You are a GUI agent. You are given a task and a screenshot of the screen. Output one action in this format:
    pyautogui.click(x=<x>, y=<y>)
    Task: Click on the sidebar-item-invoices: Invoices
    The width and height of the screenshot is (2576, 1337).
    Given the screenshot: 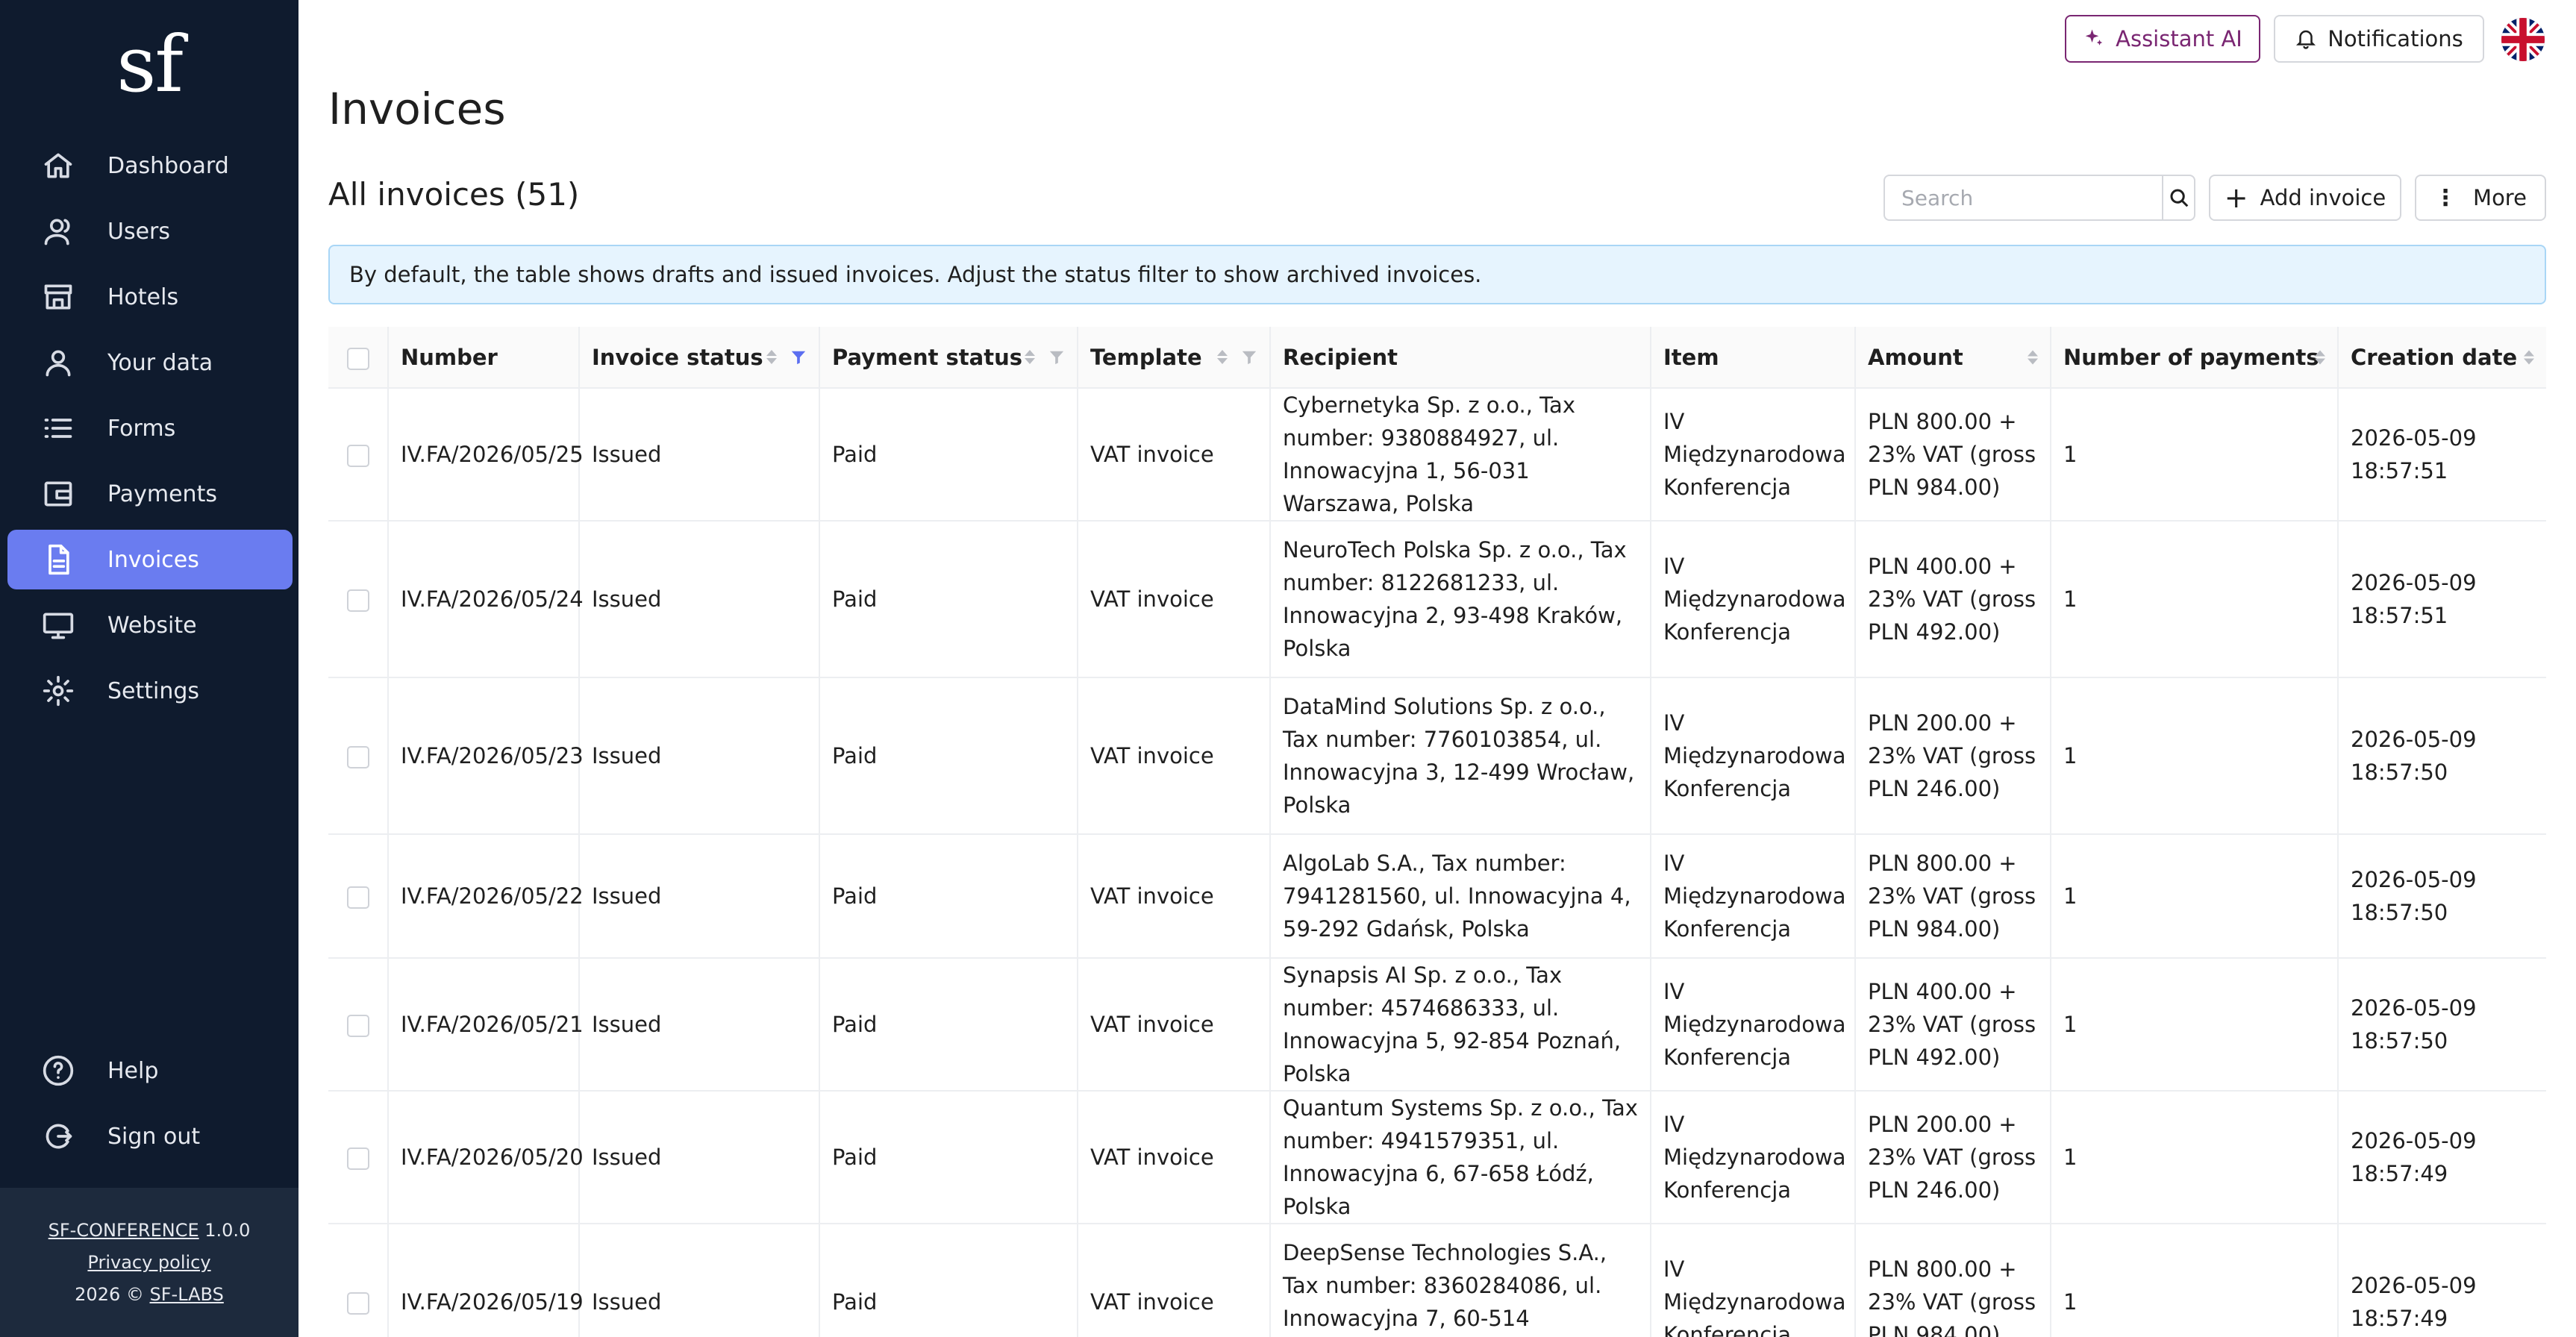 What is the action you would take?
    pyautogui.click(x=150, y=560)
    